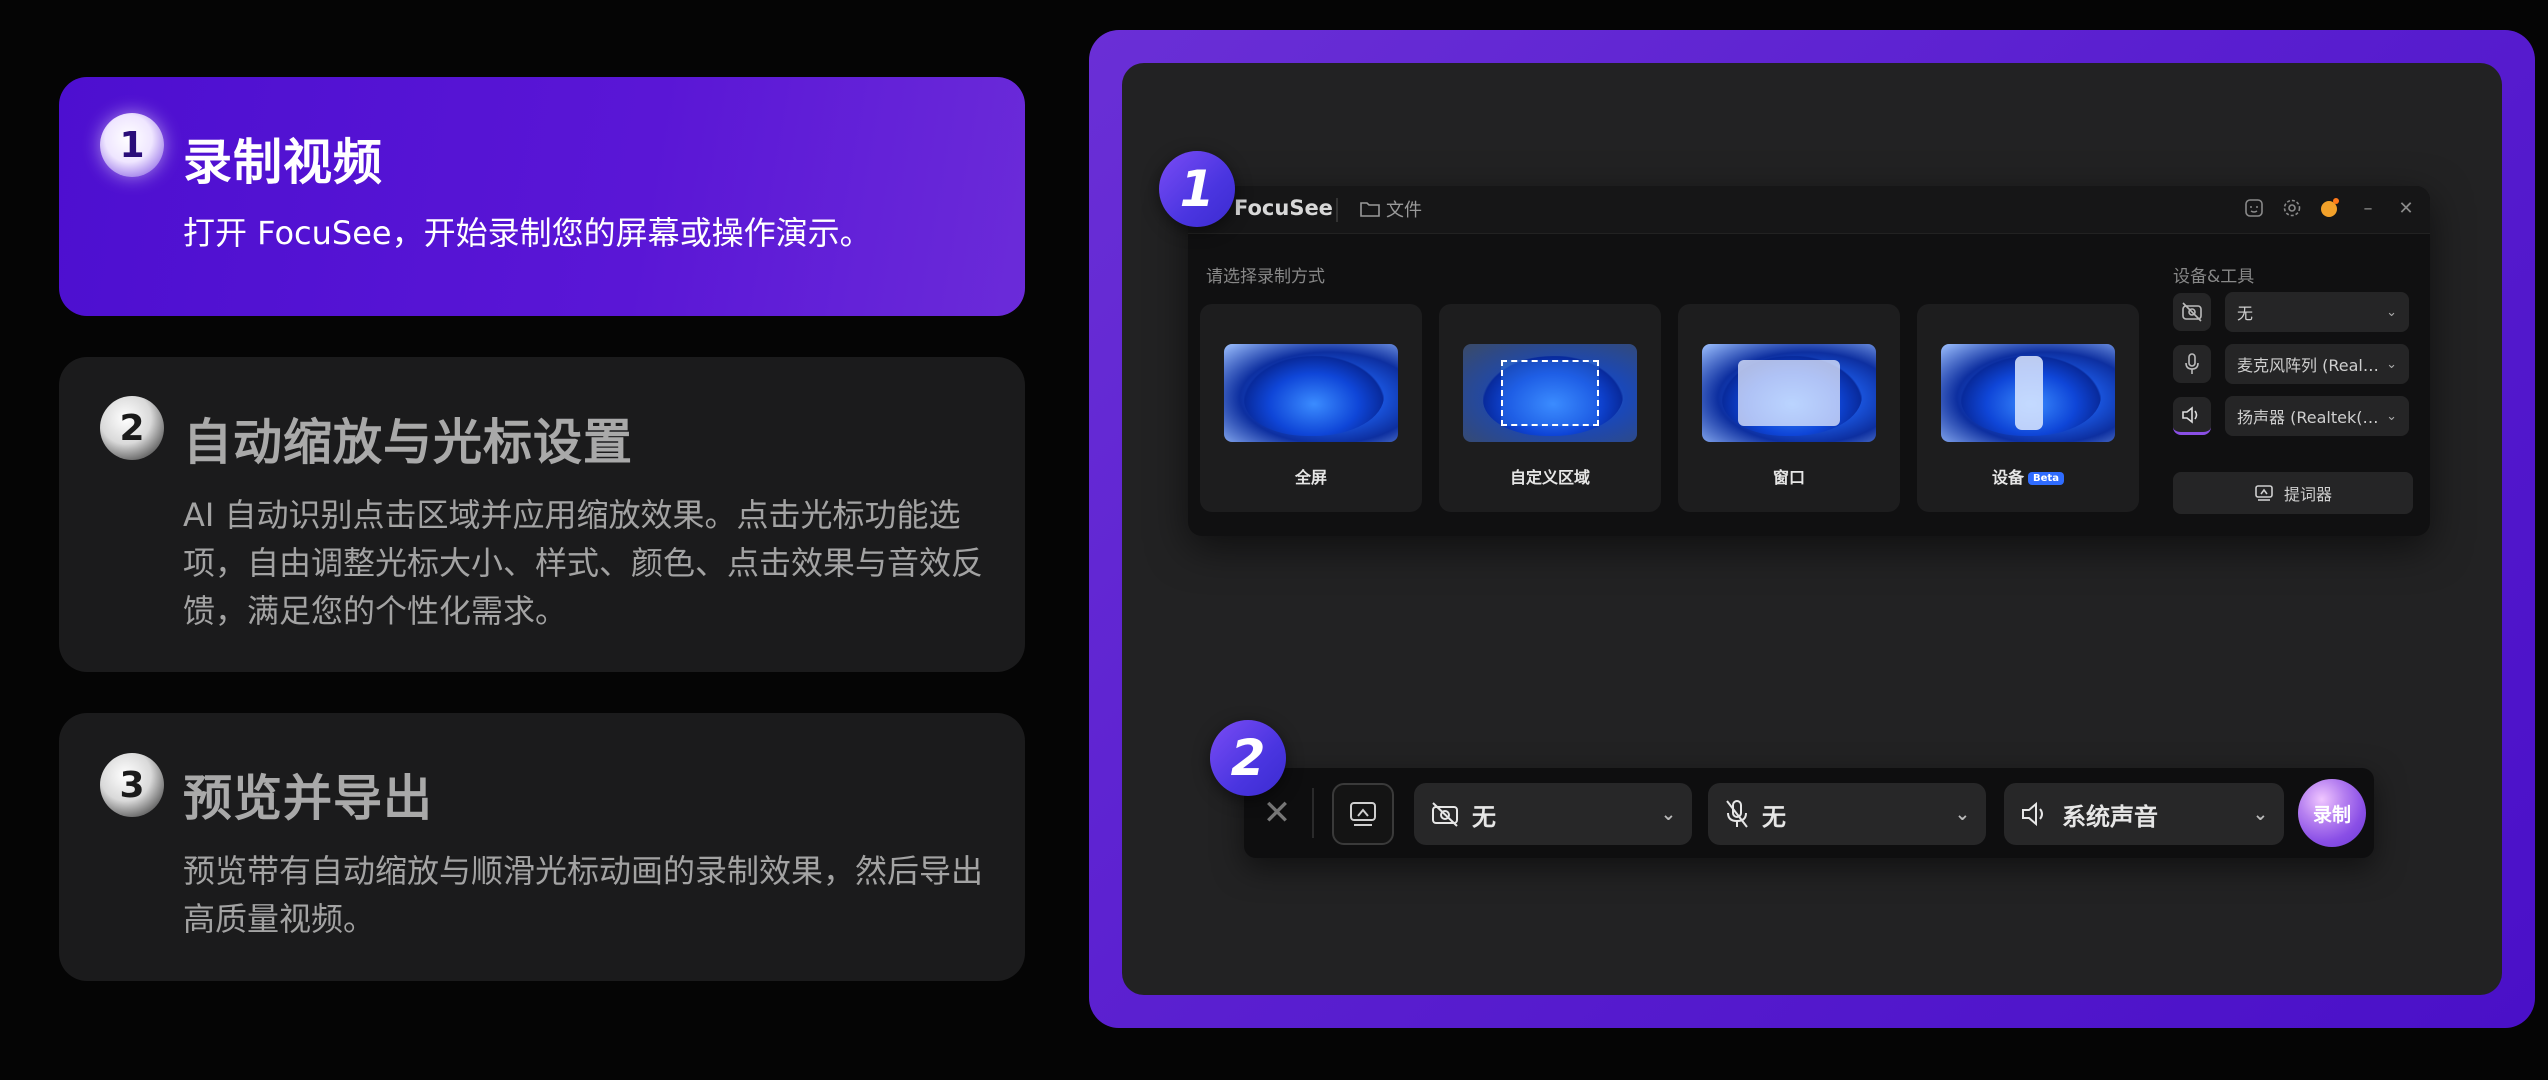 The height and width of the screenshot is (1080, 2548). What do you see at coordinates (1809, 210) in the screenshot?
I see `app-titlebar: FocuSee 文件 – ✕` at bounding box center [1809, 210].